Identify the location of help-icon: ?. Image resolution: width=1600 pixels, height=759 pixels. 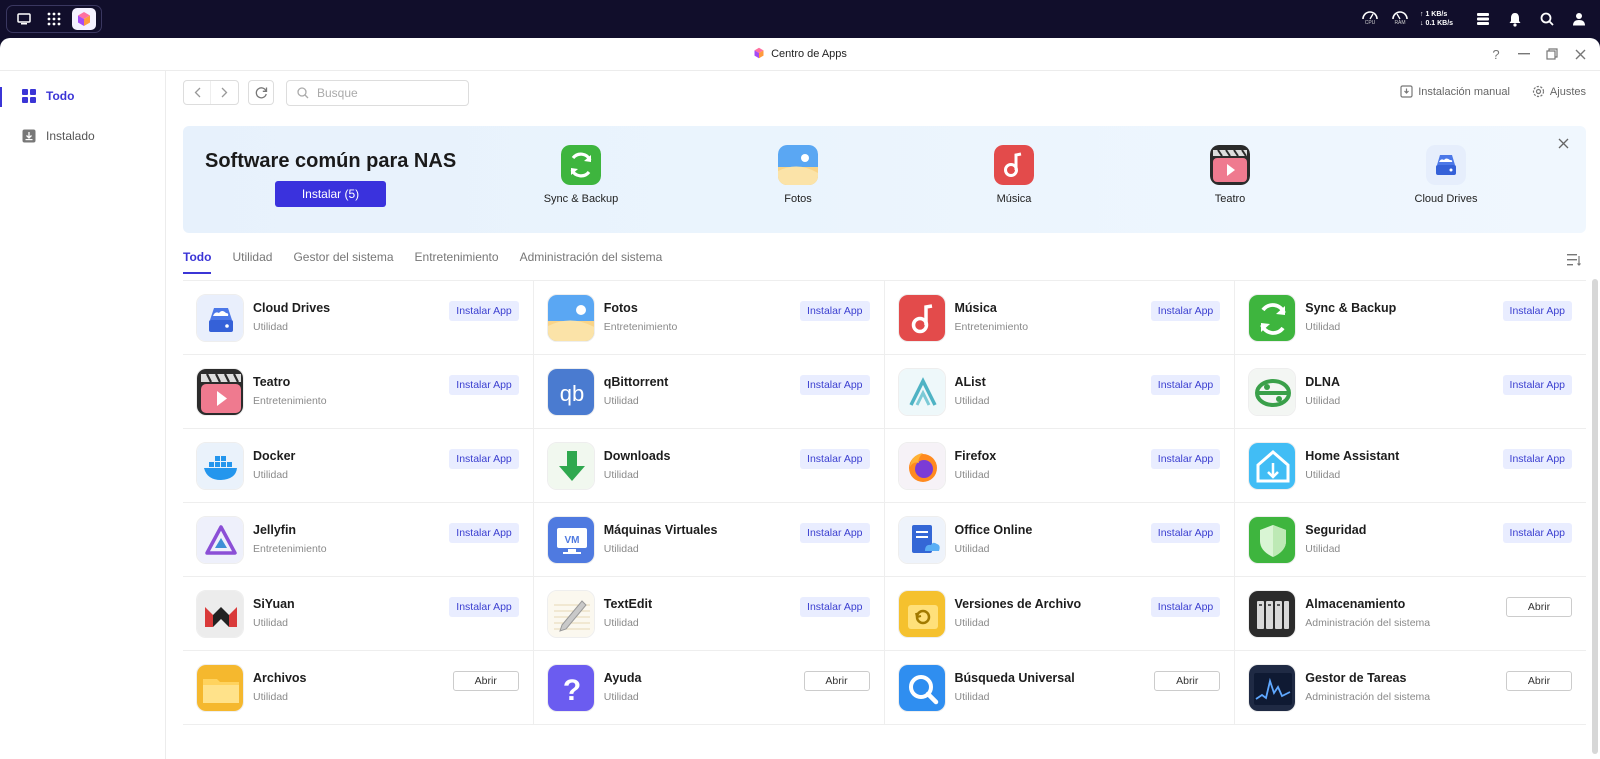
(1496, 54).